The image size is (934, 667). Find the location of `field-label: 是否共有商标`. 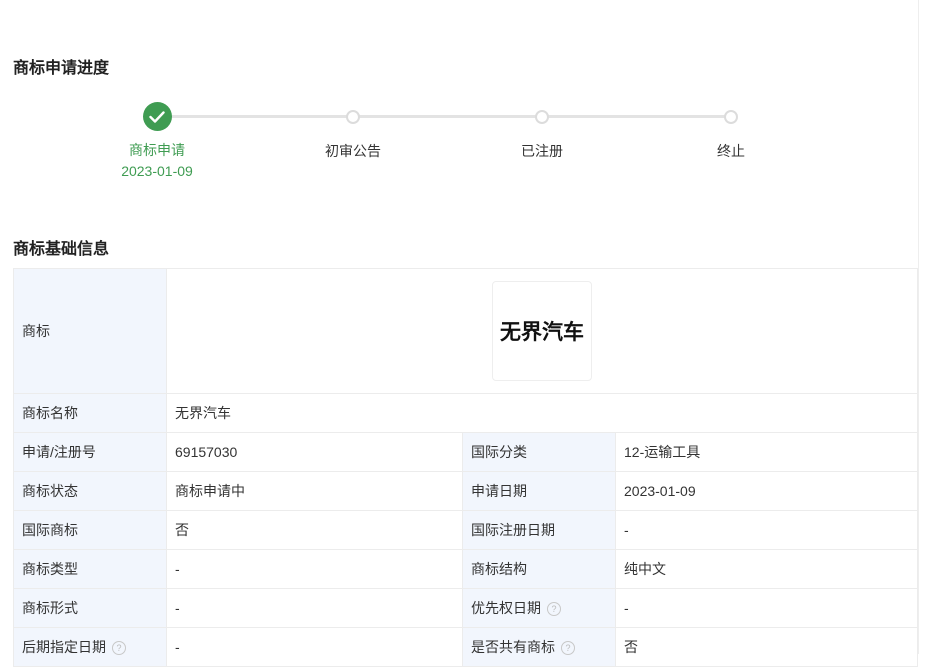

field-label: 是否共有商标 is located at coordinates (513, 647).